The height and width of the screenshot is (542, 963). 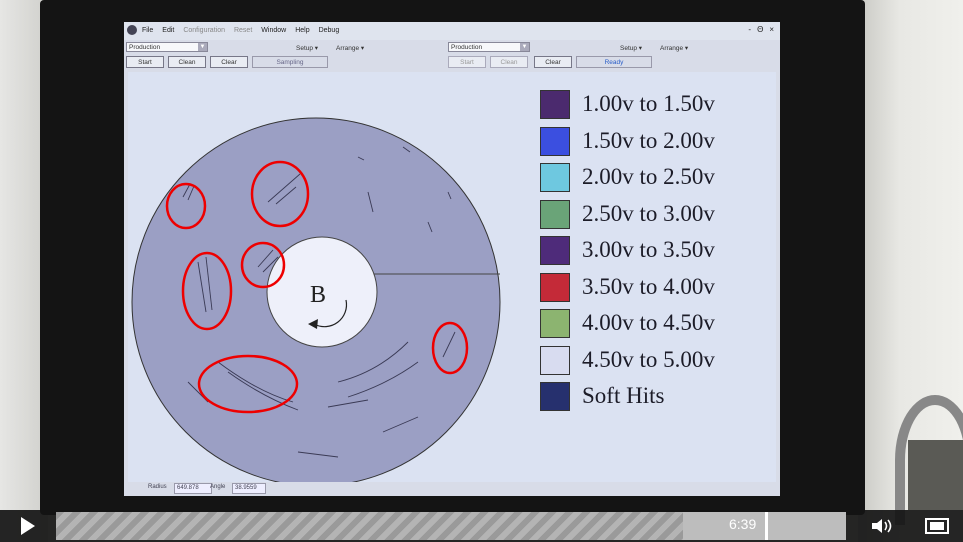 I want to click on arrange-label-right: Arrange, so click(x=672, y=48).